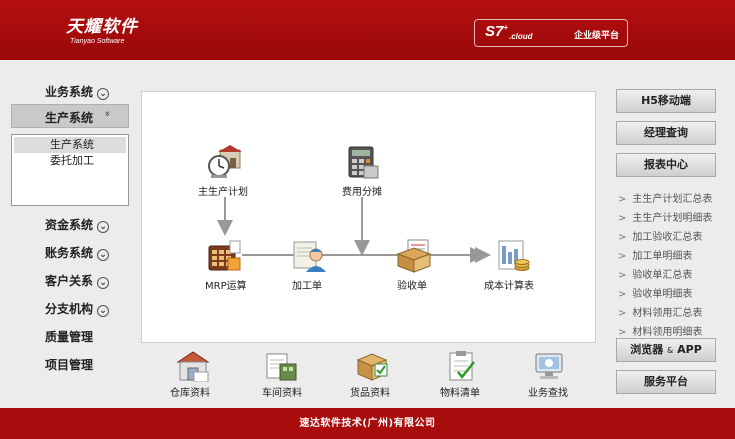  What do you see at coordinates (107, 113) in the screenshot?
I see `expanded-chevron-icon: »` at bounding box center [107, 113].